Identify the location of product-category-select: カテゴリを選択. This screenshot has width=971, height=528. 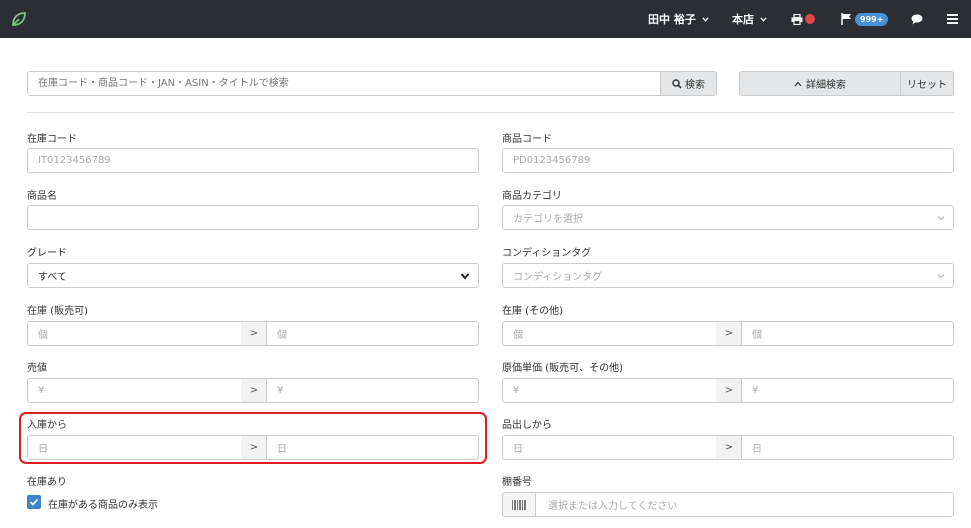
(728, 217).